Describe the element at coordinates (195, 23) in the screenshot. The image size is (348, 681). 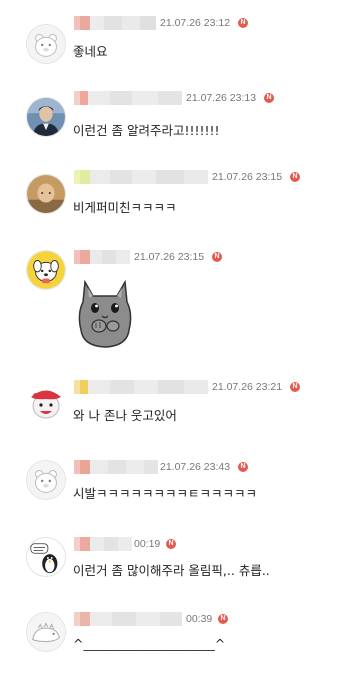
I see `comment-timestamp: 21.07.26 23:12` at that location.